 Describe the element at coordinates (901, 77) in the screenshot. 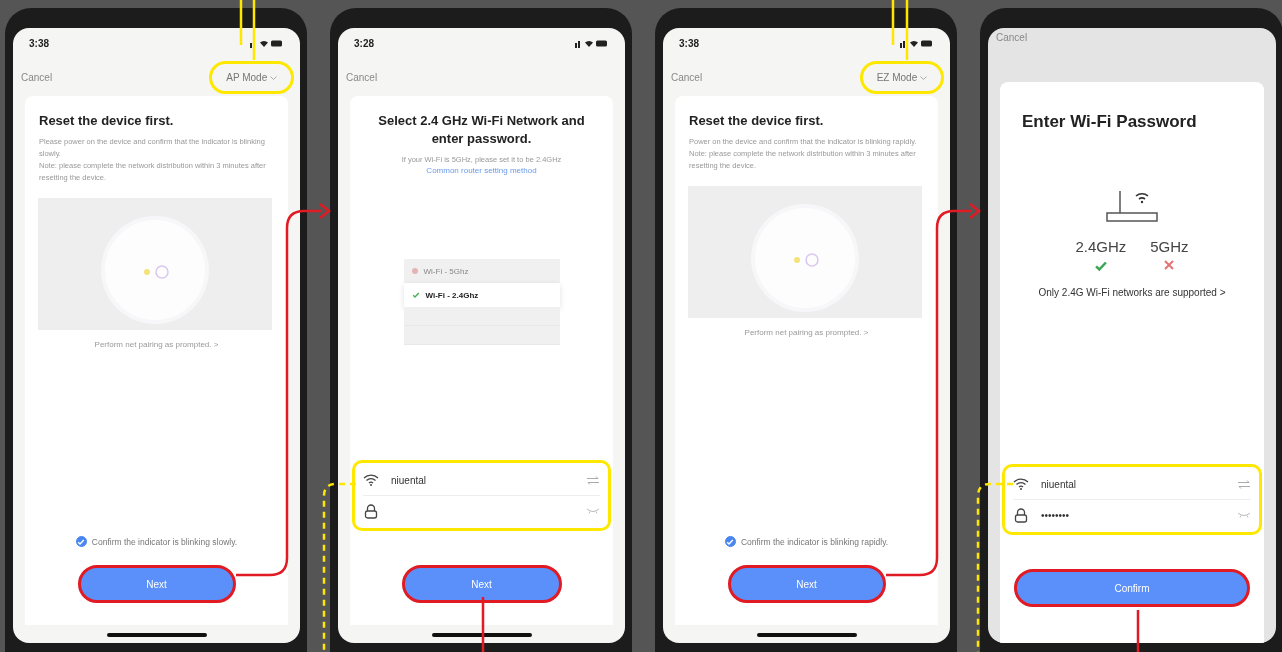

I see `mode-selector: EZ Mode` at that location.